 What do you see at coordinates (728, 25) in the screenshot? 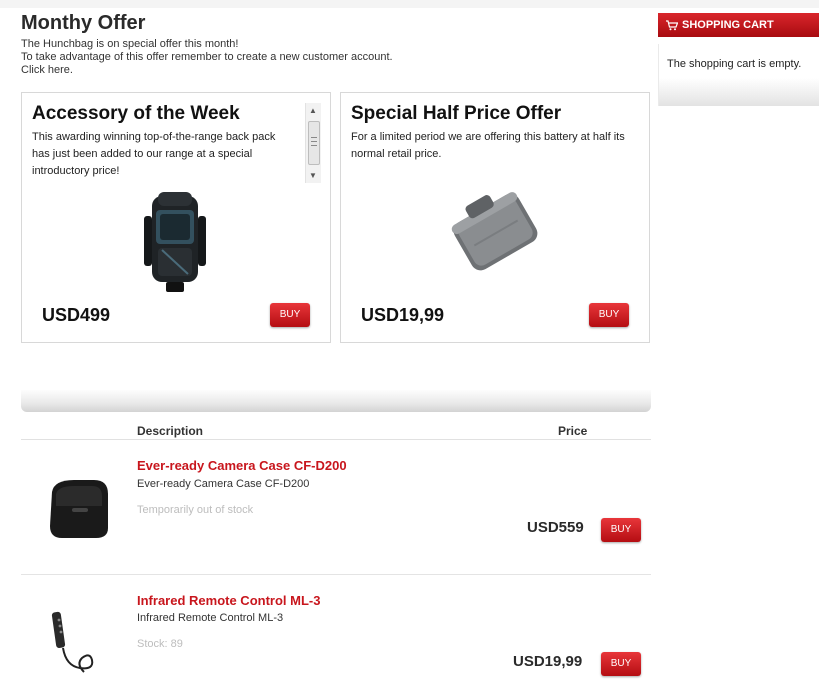
I see `shopping-cart-title: SHOPPING CART` at bounding box center [728, 25].